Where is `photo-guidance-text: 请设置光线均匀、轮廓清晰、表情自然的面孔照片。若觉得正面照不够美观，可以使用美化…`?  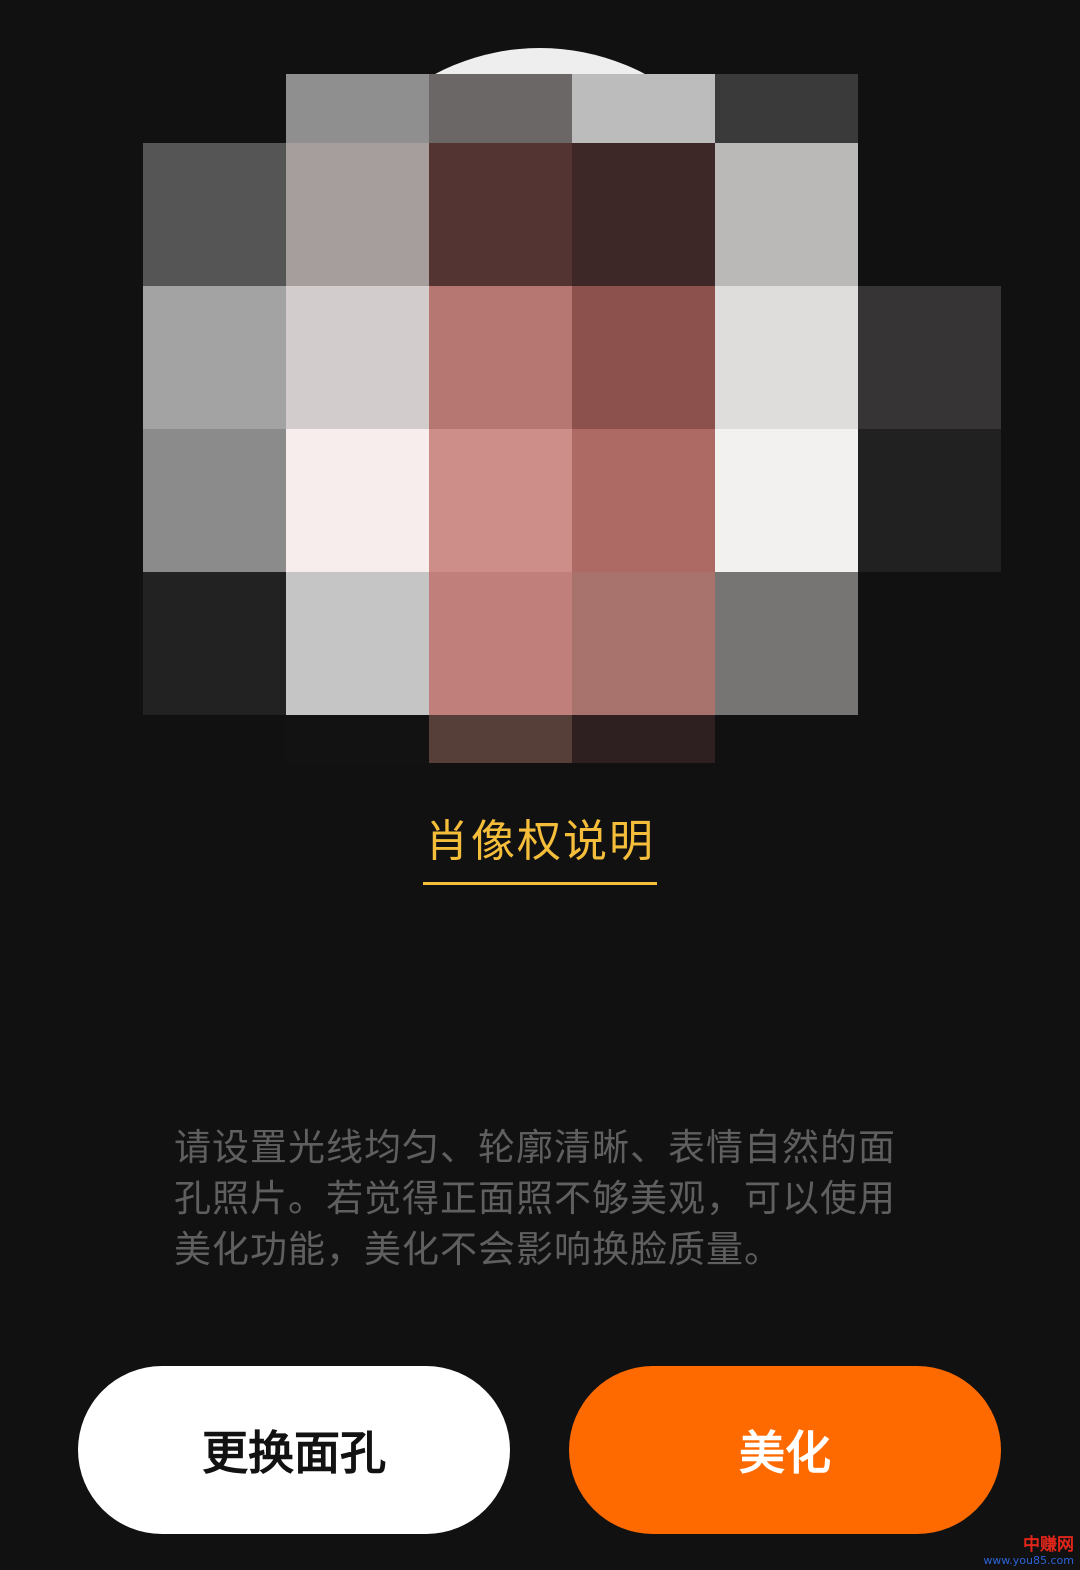
photo-guidance-text: 请设置光线均匀、轮廓清晰、表情自然的面孔照片。若觉得正面照不够美观，可以使用美化… is located at coordinates (535, 1198).